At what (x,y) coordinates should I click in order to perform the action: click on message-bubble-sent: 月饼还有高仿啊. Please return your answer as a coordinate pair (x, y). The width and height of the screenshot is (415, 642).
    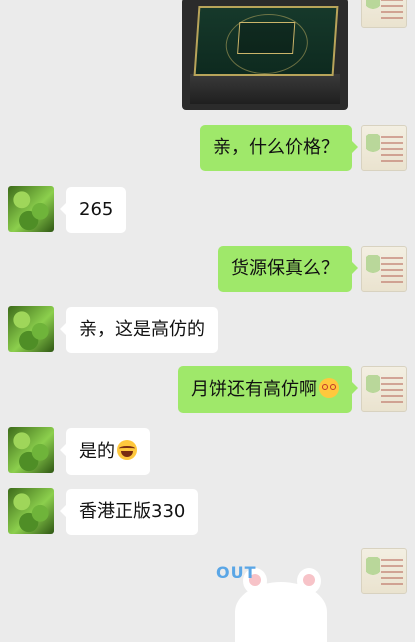
    Looking at the image, I should click on (268, 389).